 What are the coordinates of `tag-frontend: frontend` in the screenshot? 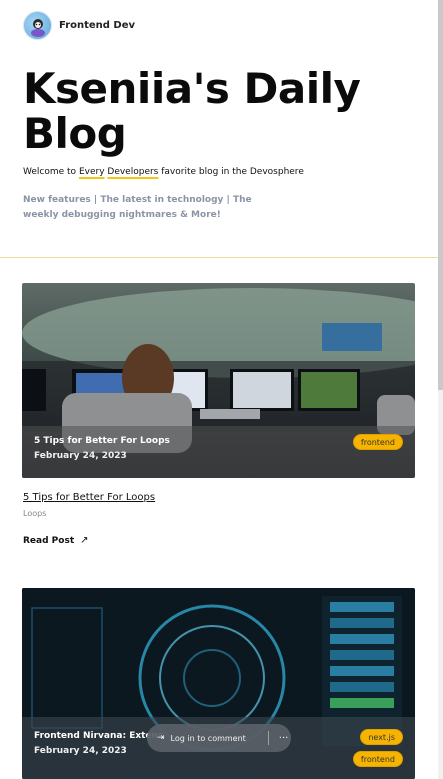 It's located at (377, 442).